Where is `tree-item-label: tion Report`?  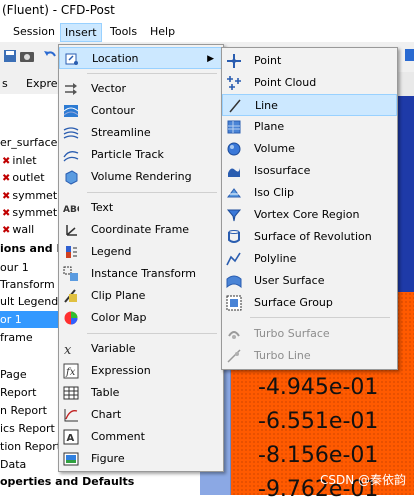 tree-item-label: tion Report is located at coordinates (31, 446).